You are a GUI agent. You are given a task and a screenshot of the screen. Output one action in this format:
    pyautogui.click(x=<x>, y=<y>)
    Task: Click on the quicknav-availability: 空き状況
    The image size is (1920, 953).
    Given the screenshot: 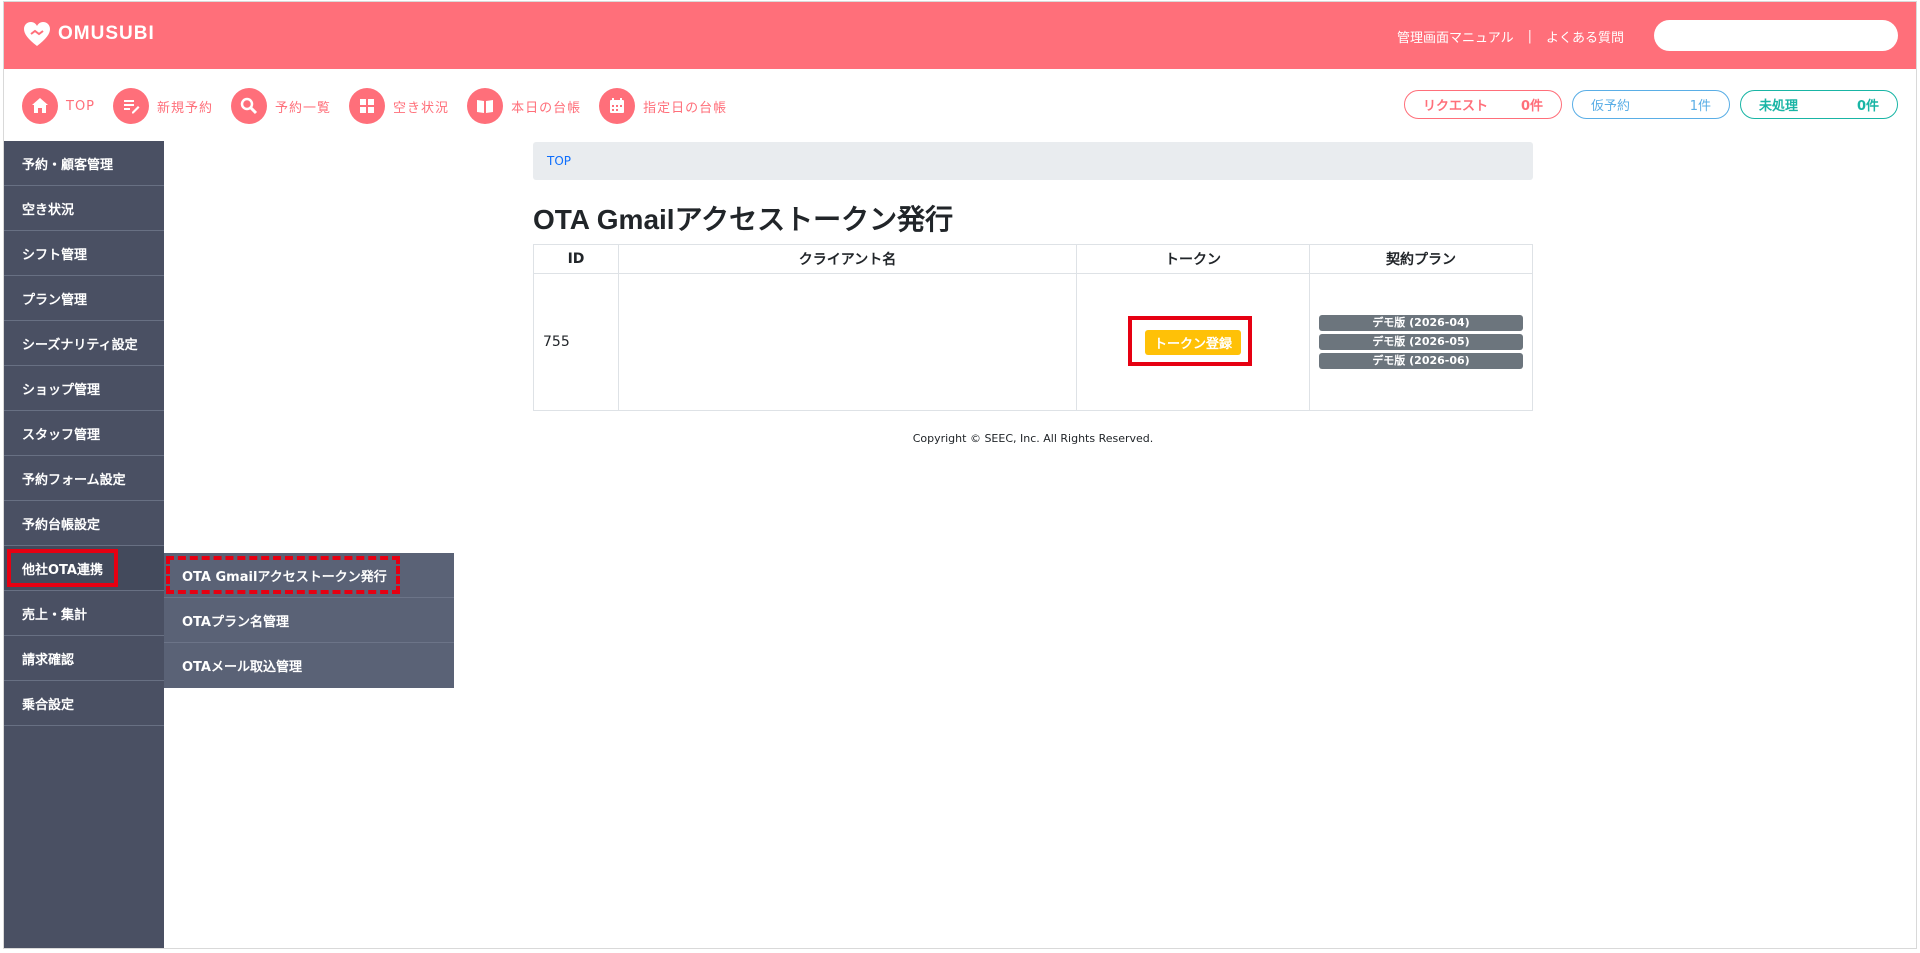 What is the action you would take?
    pyautogui.click(x=399, y=106)
    